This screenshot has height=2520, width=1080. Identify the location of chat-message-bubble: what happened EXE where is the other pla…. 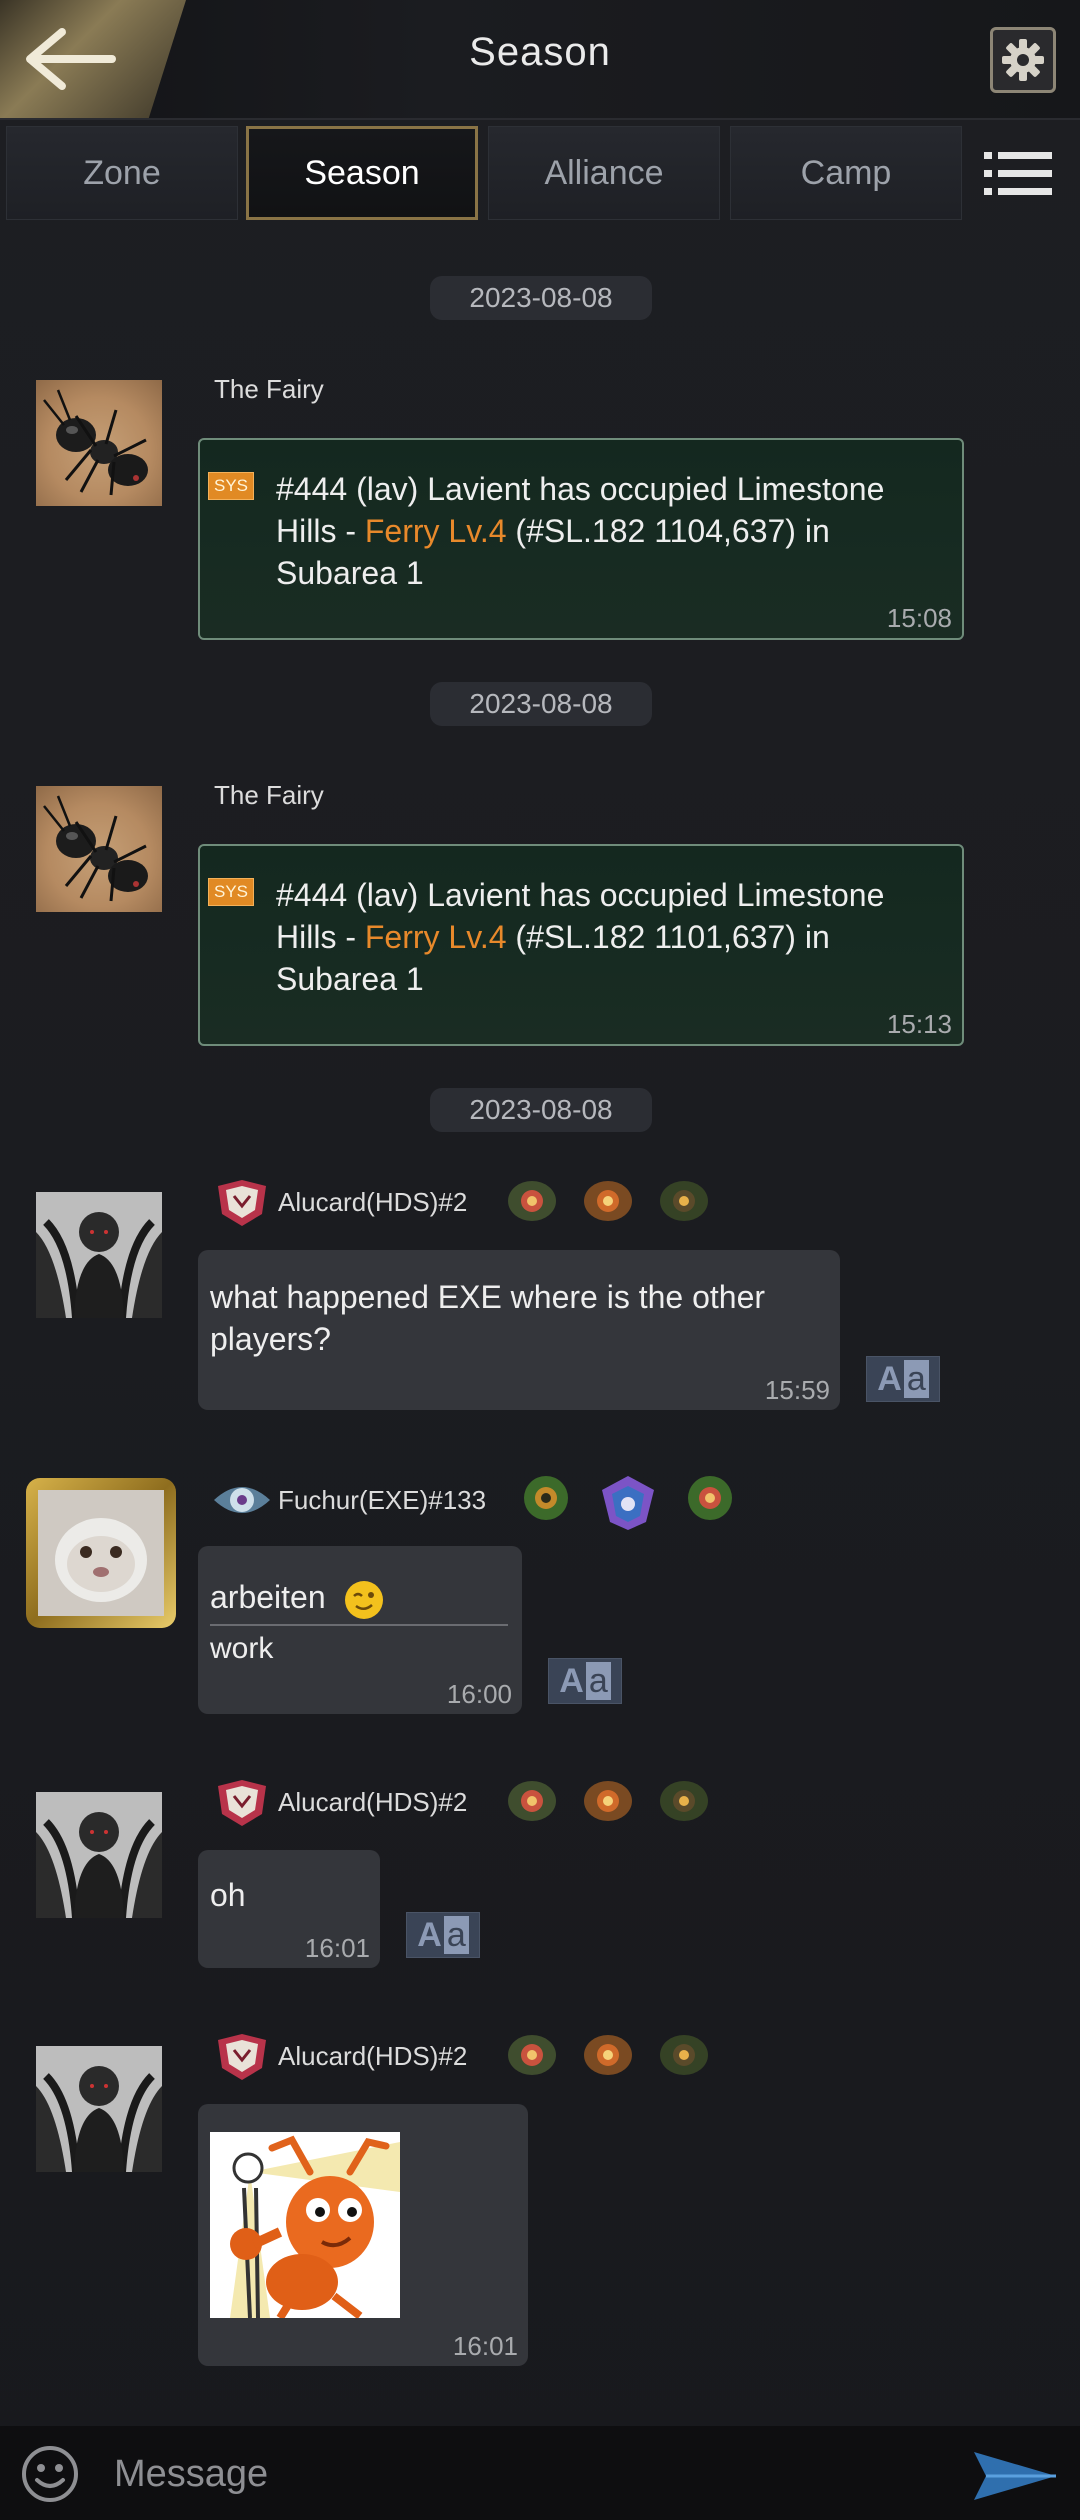
(519, 1330).